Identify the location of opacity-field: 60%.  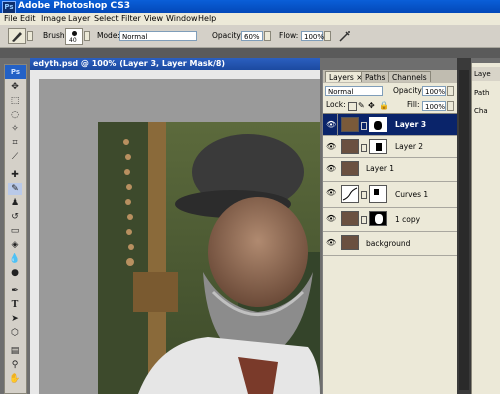
(252, 36).